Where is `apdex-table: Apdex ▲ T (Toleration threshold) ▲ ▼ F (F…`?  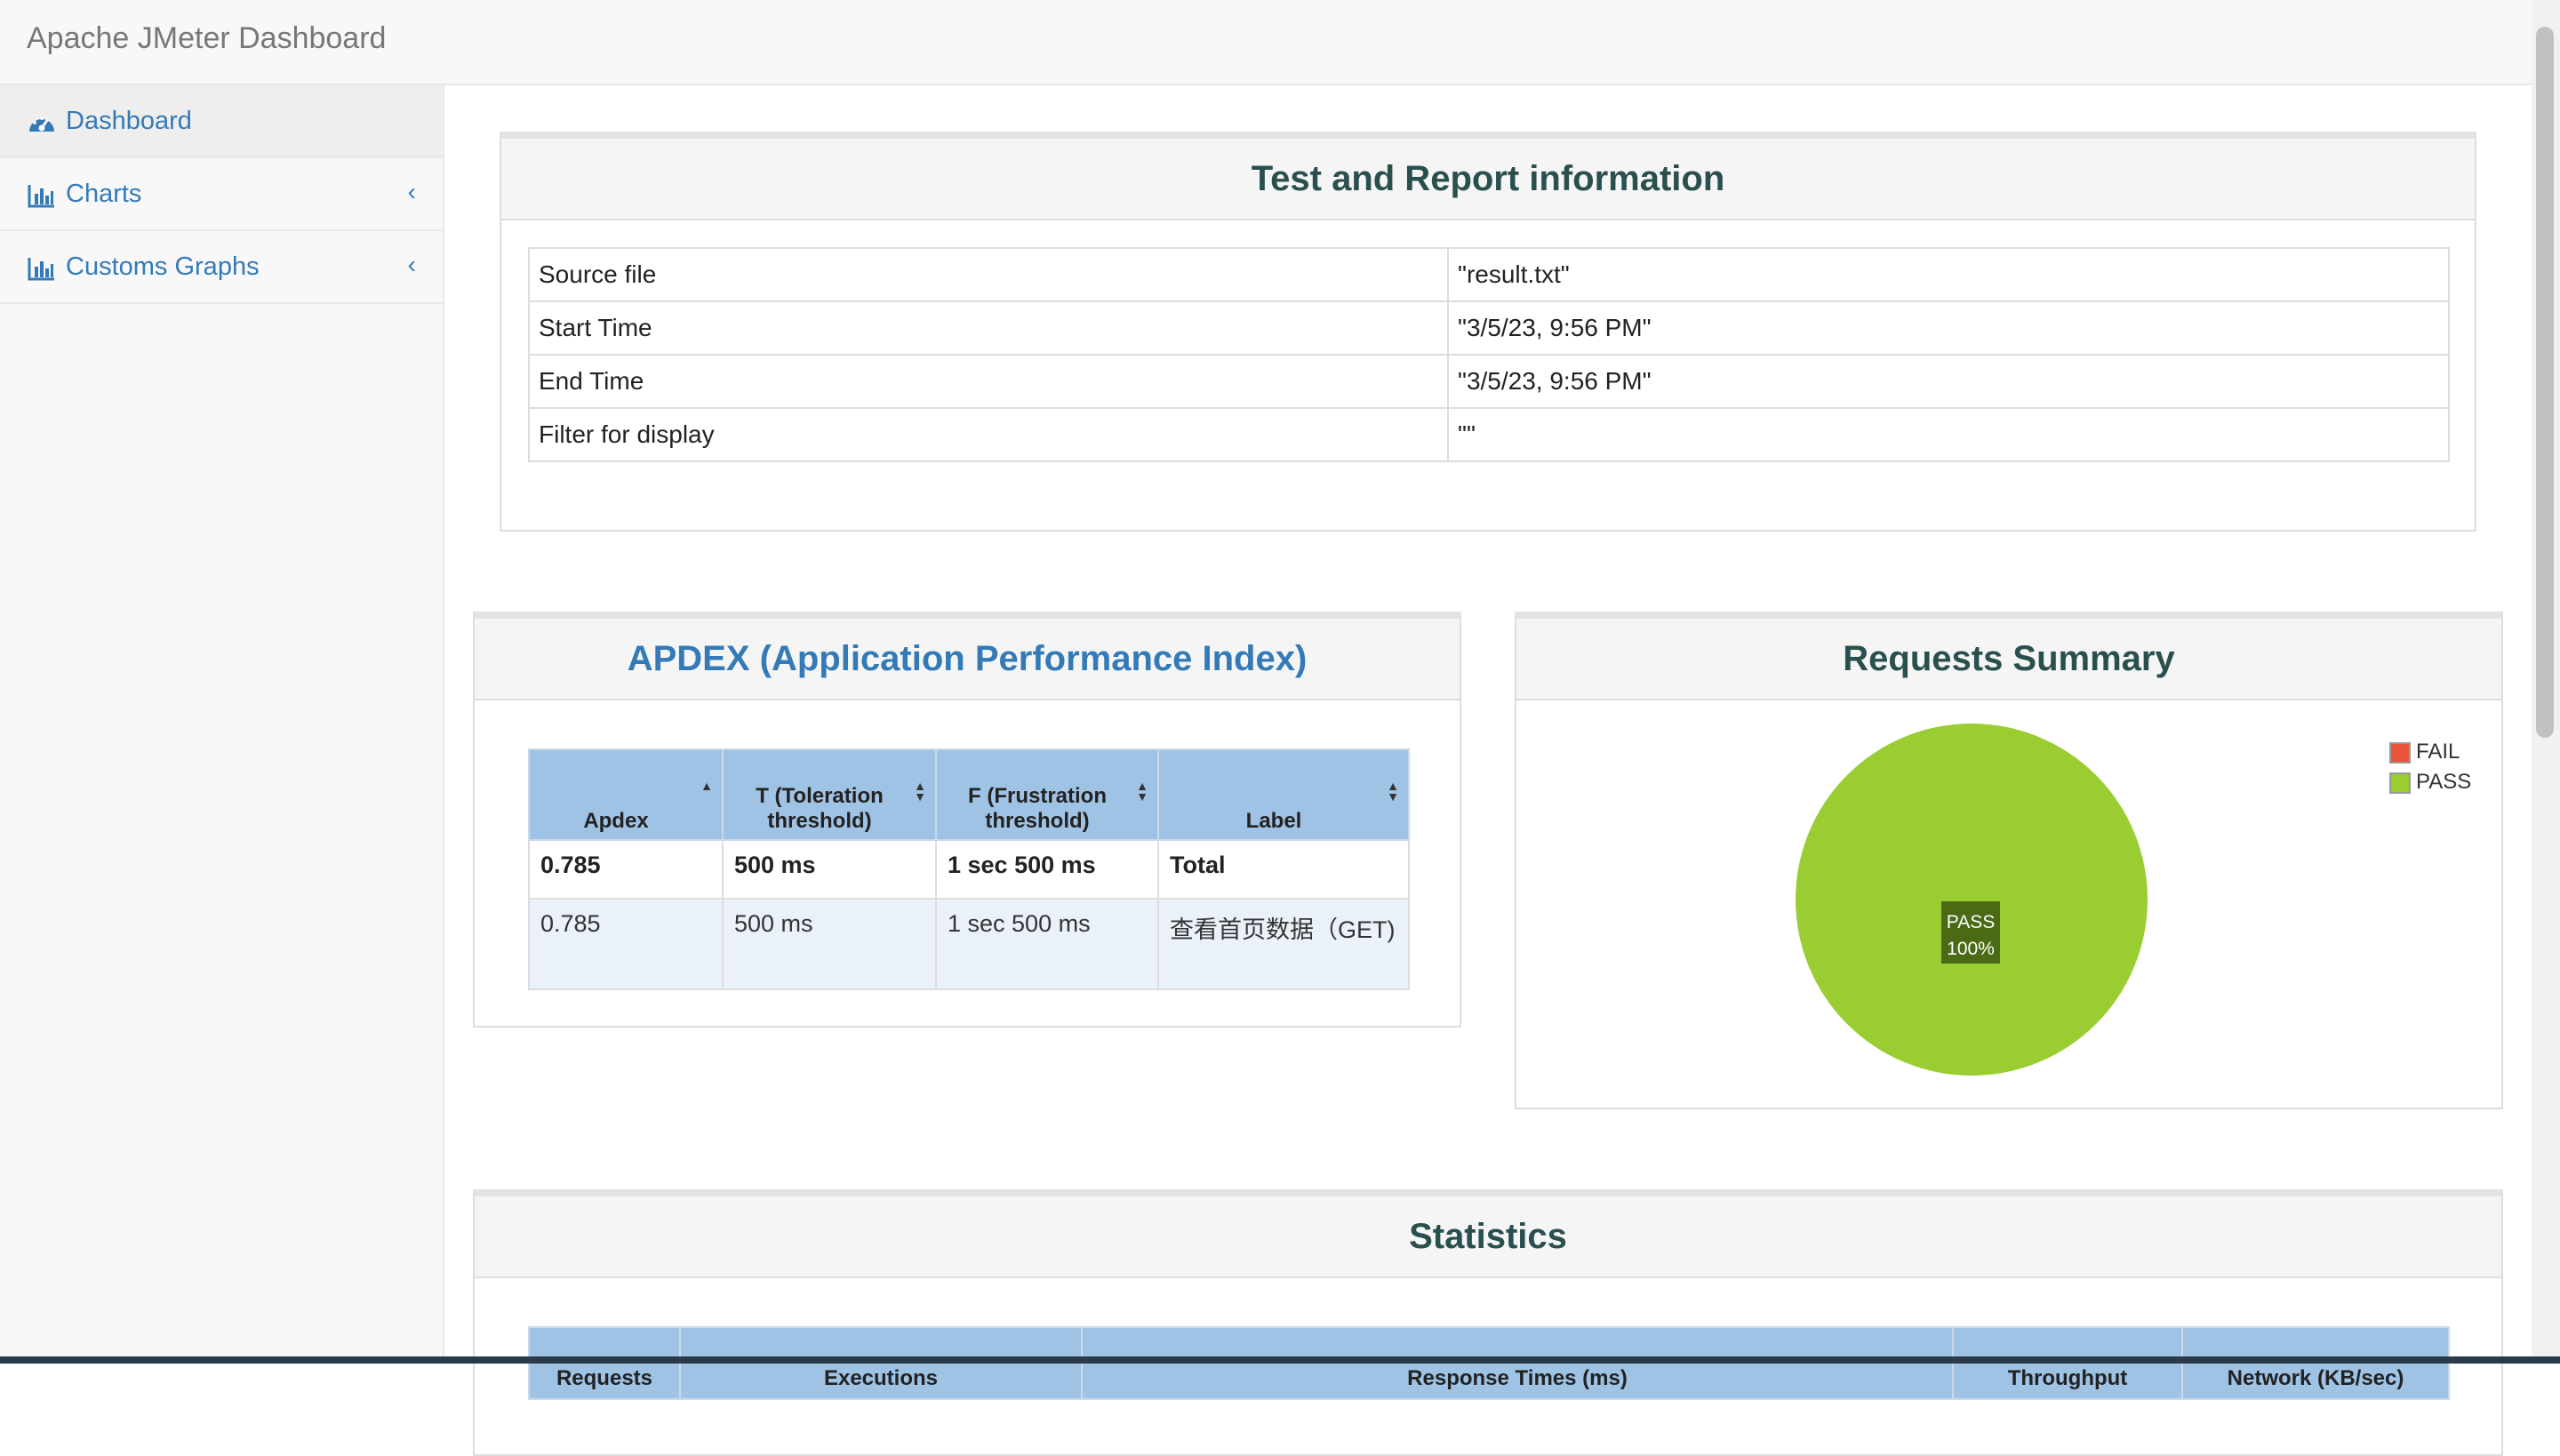 apdex-table: Apdex ▲ T (Toleration threshold) ▲ ▼ F (F… is located at coordinates (969, 869).